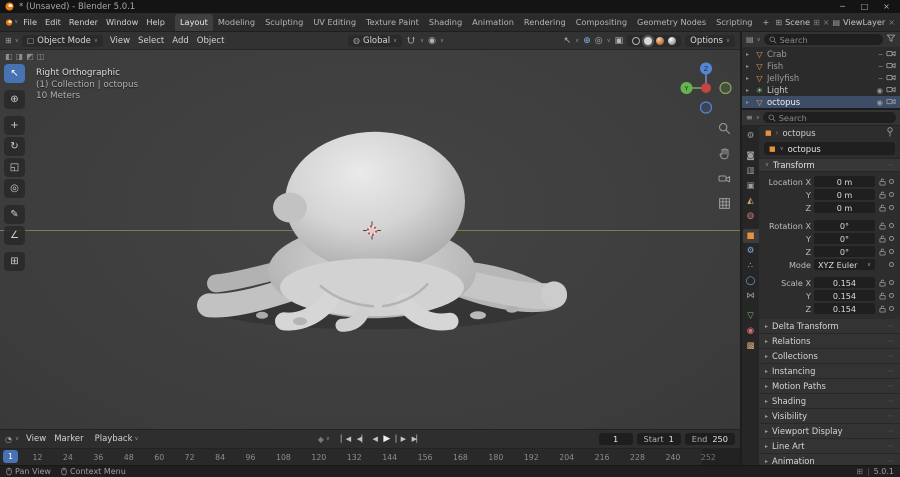  Describe the element at coordinates (599, 41) in the screenshot. I see `overlays-icon: ◎` at that location.